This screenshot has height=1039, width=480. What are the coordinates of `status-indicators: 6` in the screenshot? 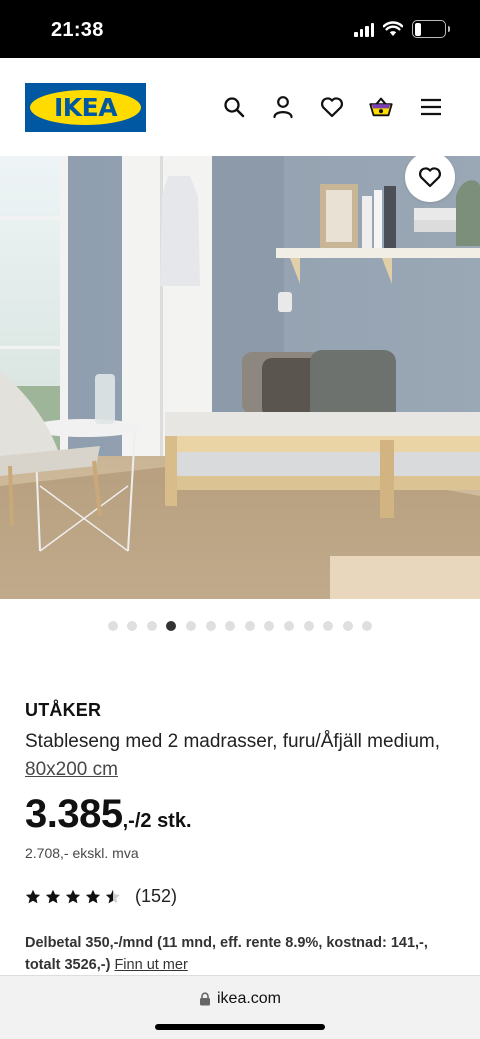 It's located at (402, 29).